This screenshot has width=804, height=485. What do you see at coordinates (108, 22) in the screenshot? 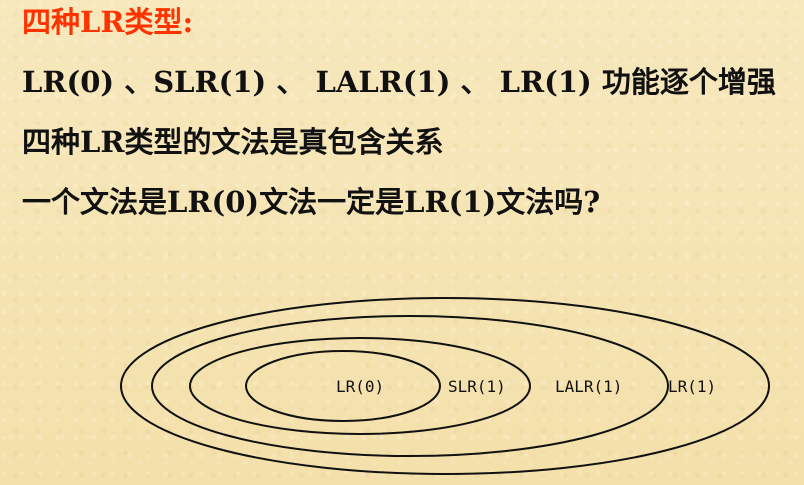
I see `slide-title: 四种LR类型:` at bounding box center [108, 22].